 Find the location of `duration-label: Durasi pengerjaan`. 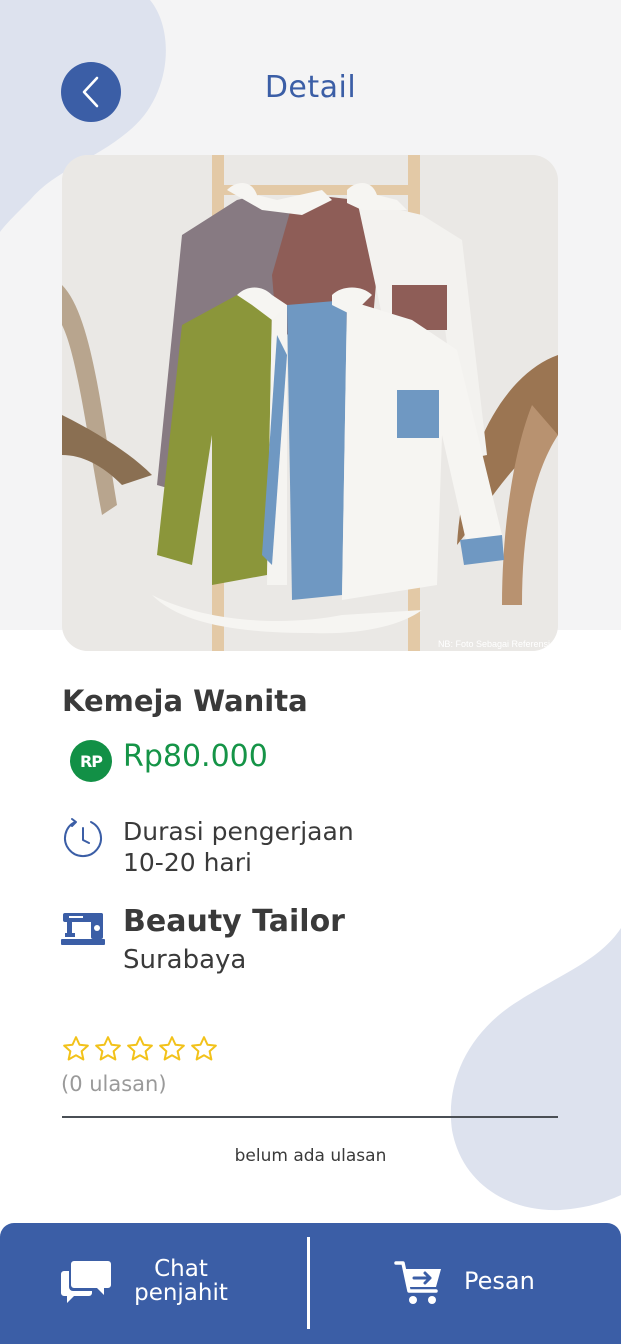

duration-label: Durasi pengerjaan is located at coordinates (238, 831).